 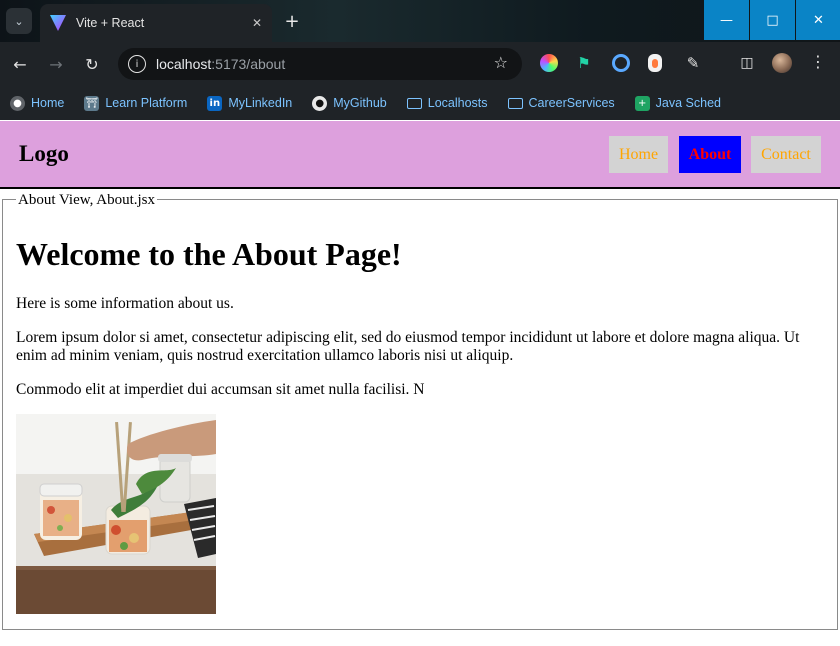 What do you see at coordinates (621, 63) in the screenshot?
I see `blue-ring-extension-icon` at bounding box center [621, 63].